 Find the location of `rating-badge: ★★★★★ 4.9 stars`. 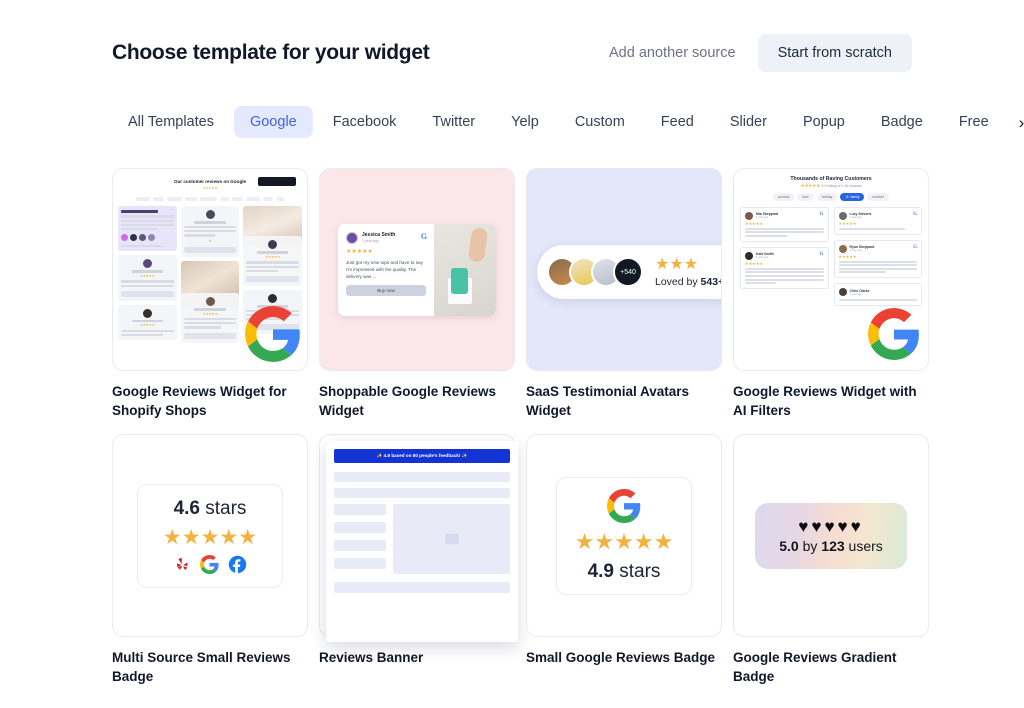

rating-badge: ★★★★★ 4.9 stars is located at coordinates (624, 535).